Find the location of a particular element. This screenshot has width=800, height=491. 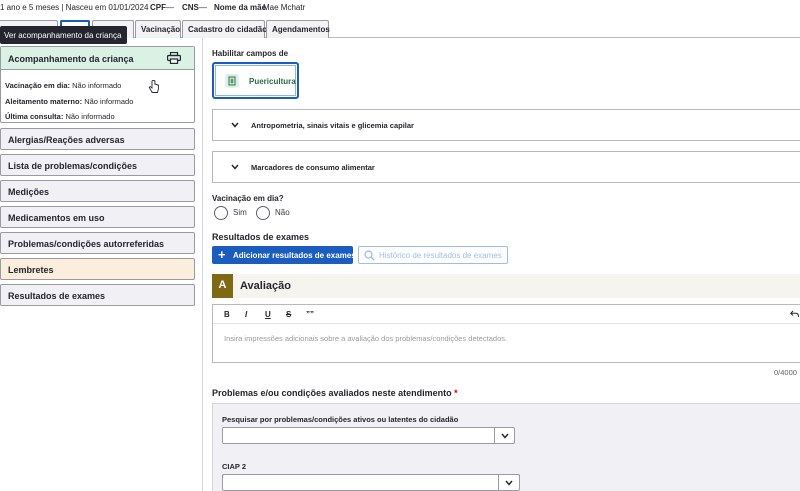

vacinacao-label: Vacinação em dia? is located at coordinates (248, 198).